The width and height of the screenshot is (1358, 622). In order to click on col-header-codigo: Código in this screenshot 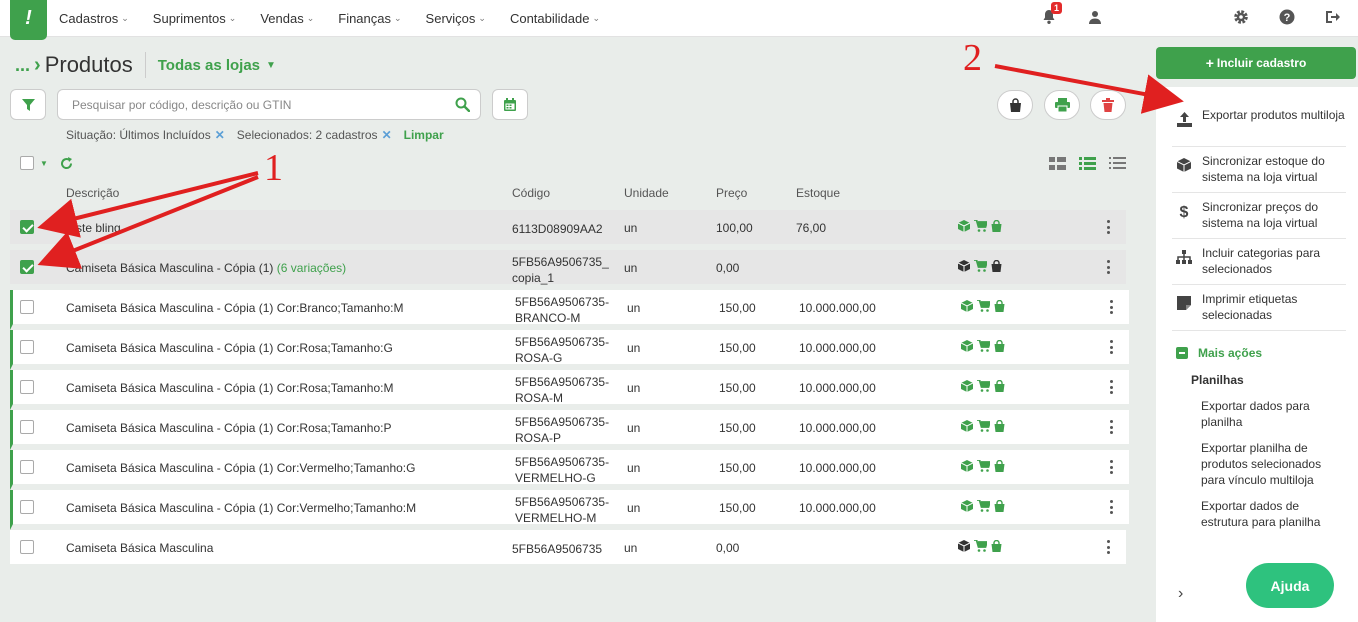, I will do `click(531, 193)`.